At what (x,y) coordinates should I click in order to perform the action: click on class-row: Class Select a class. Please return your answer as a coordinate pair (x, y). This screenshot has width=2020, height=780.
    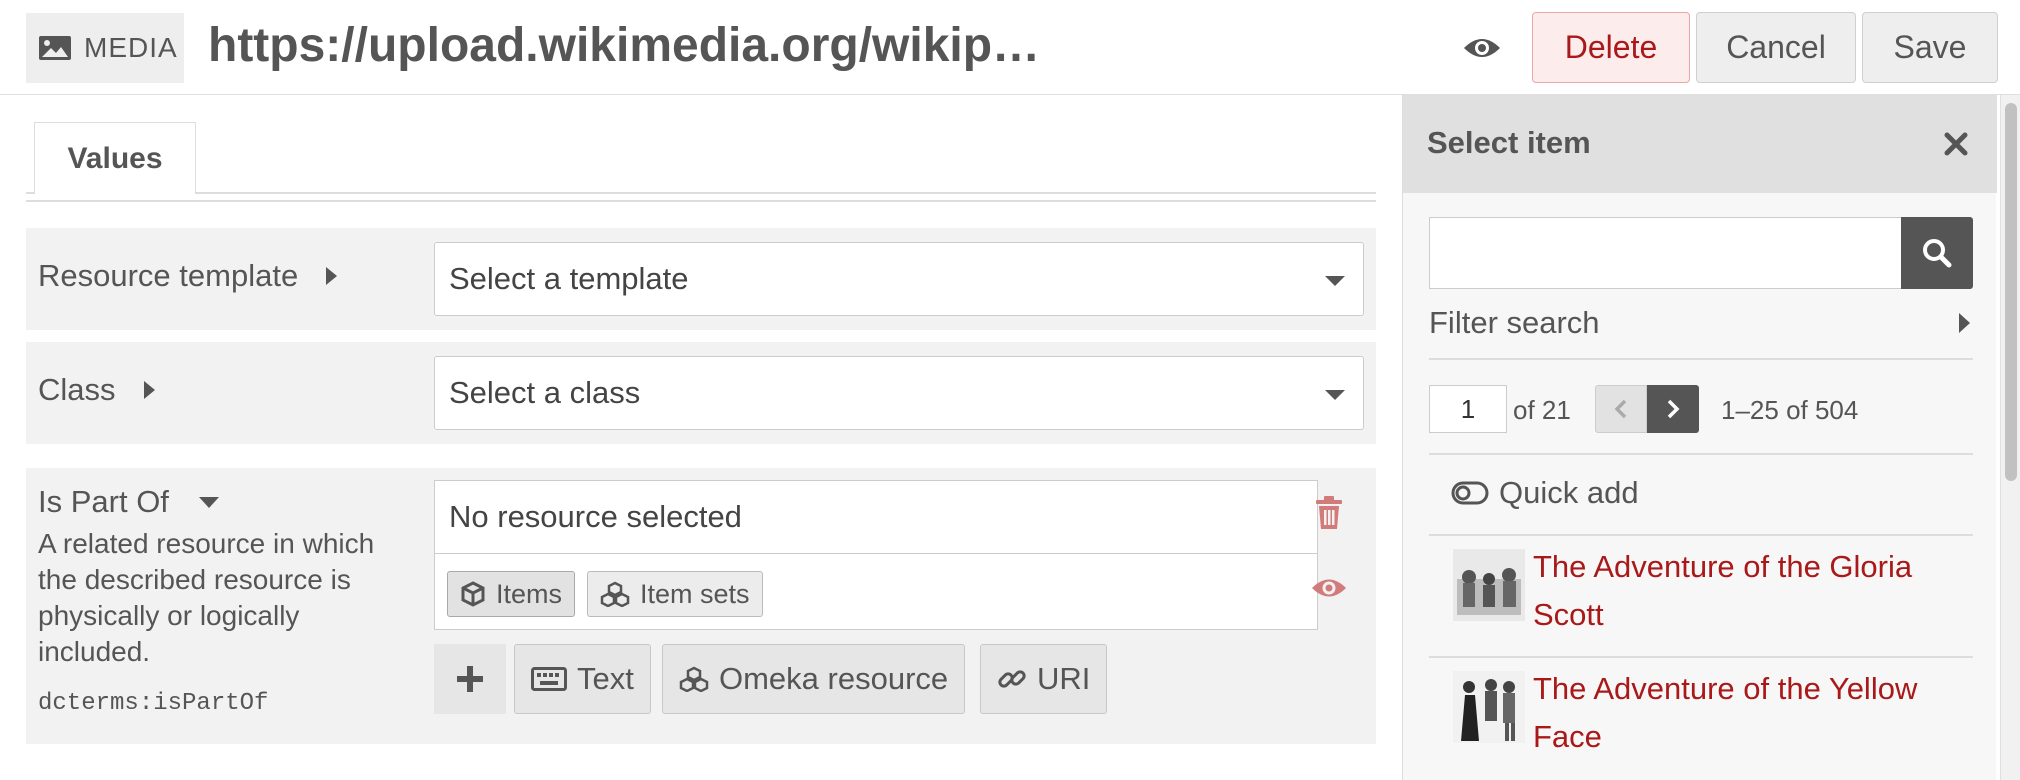
    Looking at the image, I should click on (701, 393).